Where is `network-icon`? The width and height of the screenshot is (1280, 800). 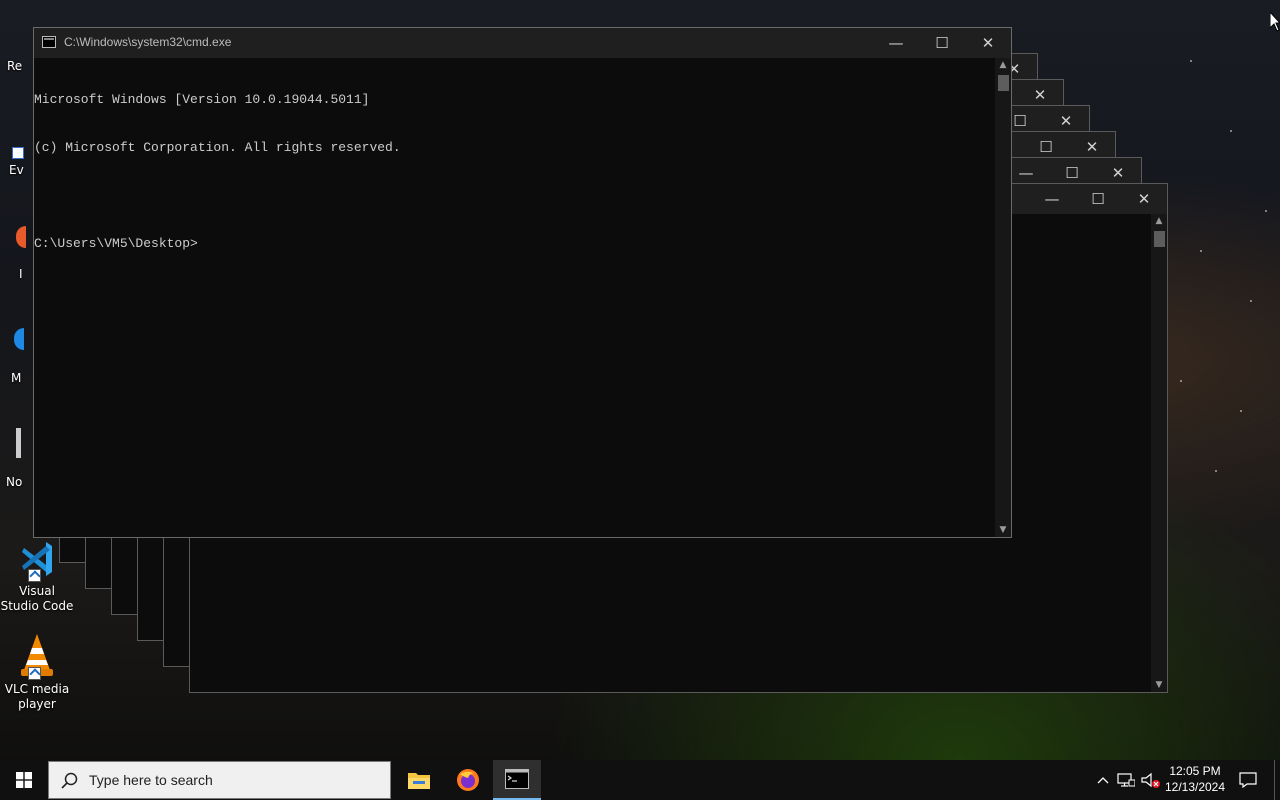
network-icon is located at coordinates (1126, 780).